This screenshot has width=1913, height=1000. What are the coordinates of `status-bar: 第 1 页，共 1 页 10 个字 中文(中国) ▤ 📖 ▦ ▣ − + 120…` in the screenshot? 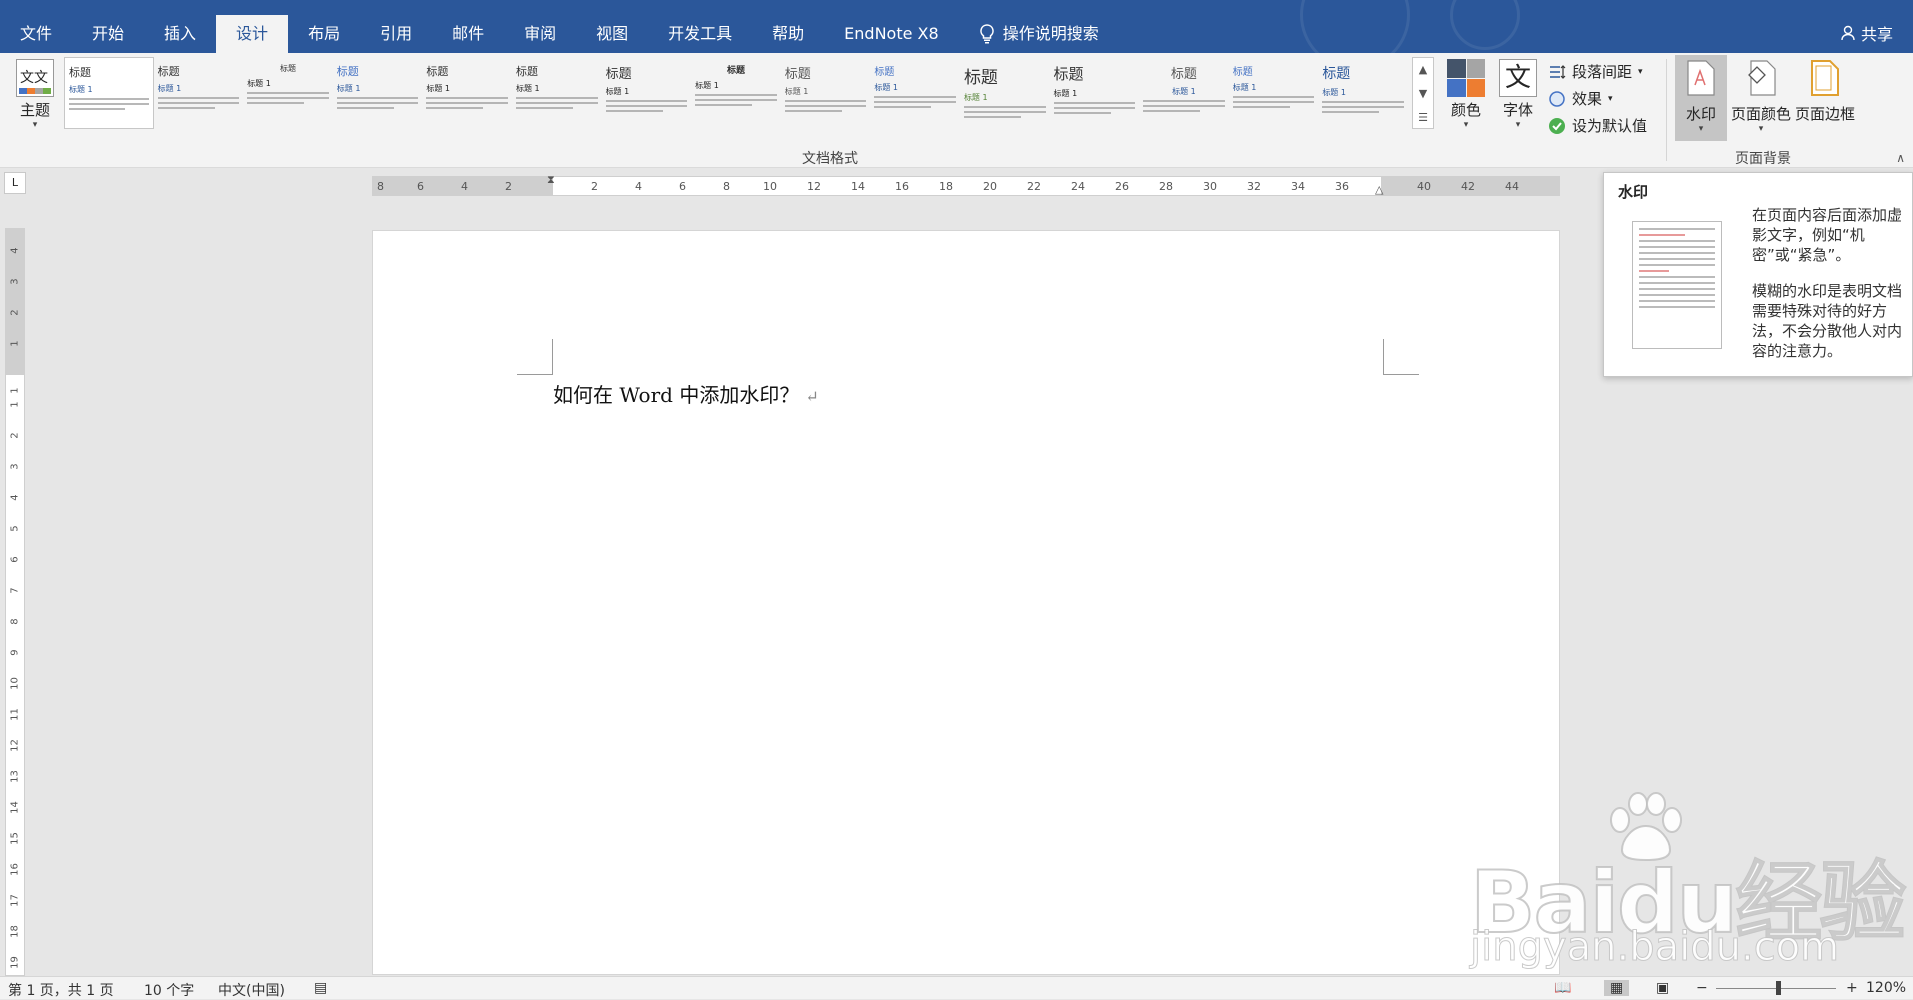 It's located at (956, 987).